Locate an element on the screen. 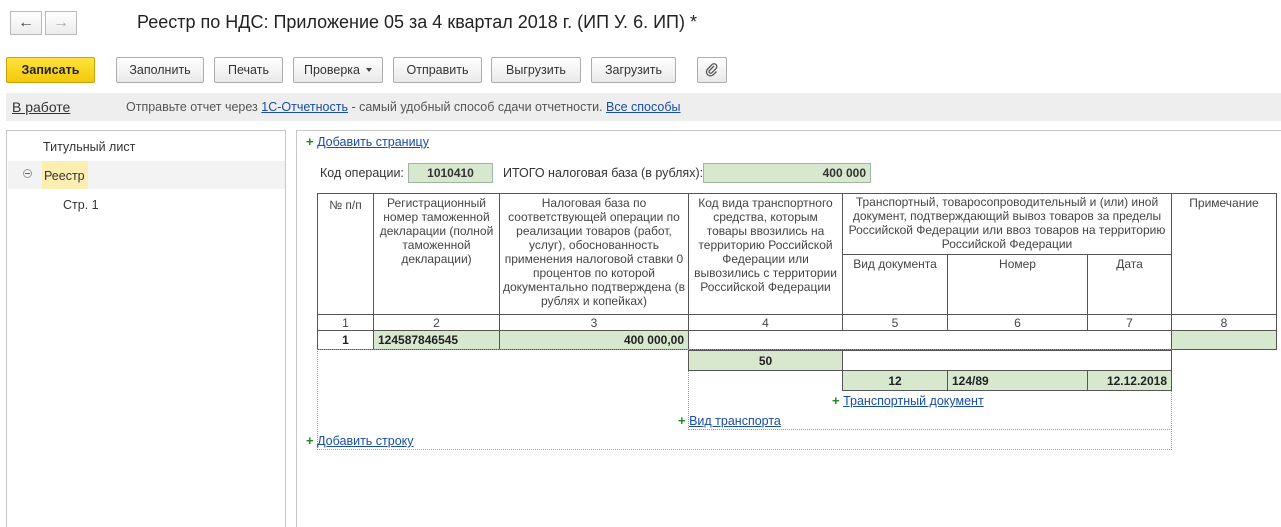 This screenshot has width=1281, height=527. row-blank-area is located at coordinates (930, 340).